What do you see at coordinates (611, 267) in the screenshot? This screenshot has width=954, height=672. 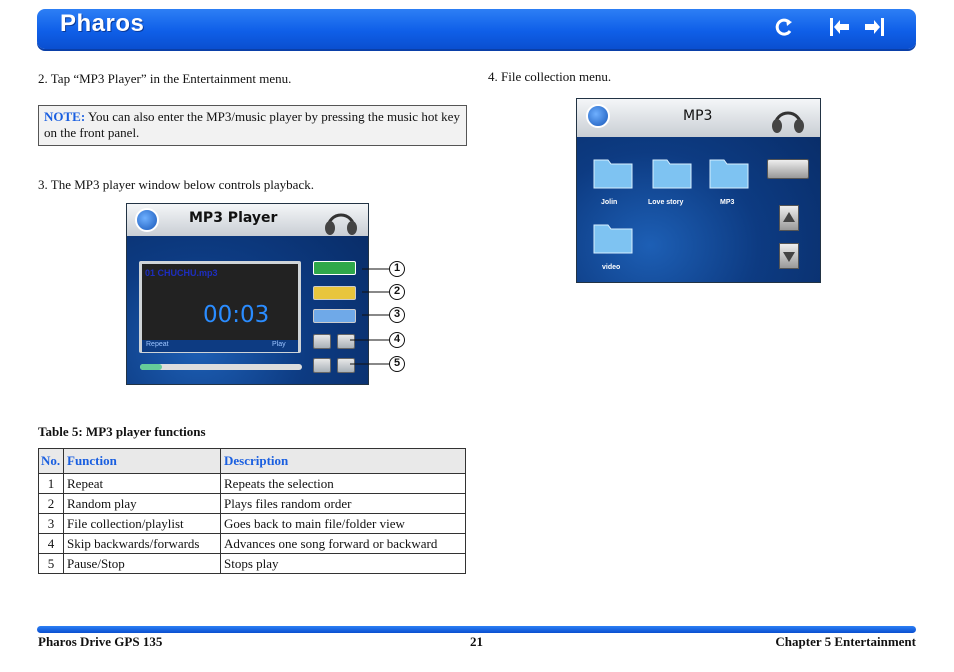 I see `folder-label: video` at bounding box center [611, 267].